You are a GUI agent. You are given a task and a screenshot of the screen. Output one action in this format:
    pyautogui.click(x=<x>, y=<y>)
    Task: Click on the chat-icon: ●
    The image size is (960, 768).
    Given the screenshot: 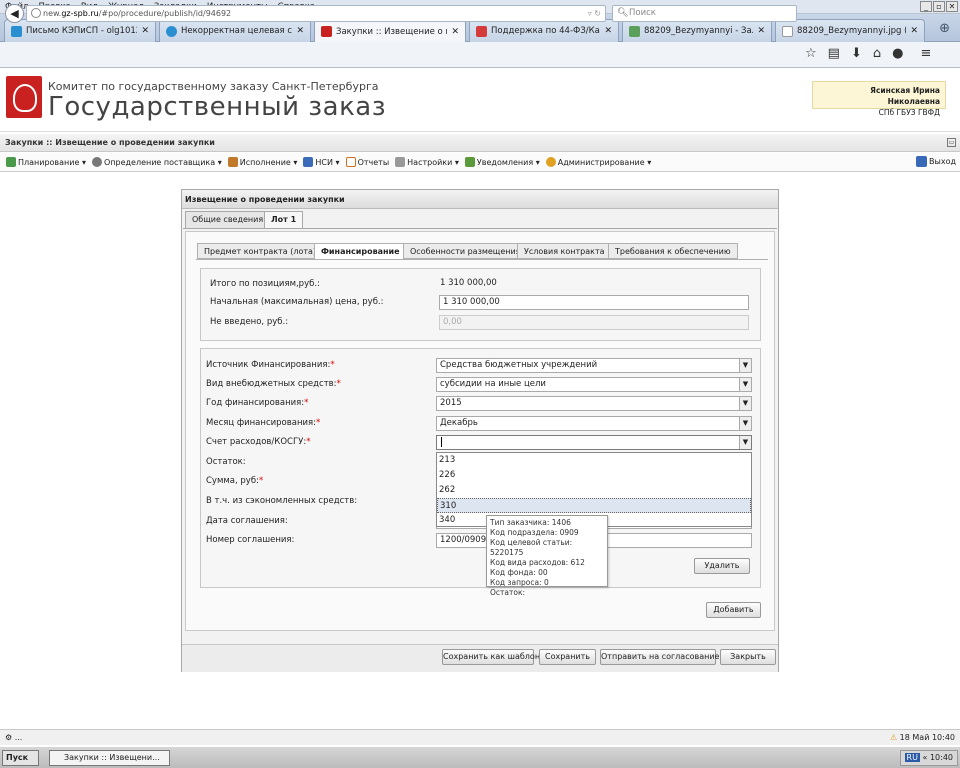 What is the action you would take?
    pyautogui.click(x=897, y=53)
    